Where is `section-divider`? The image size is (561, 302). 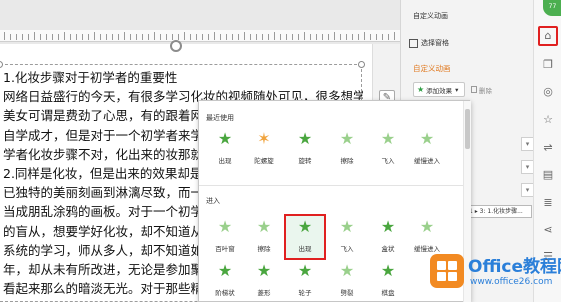
section-divider is located at coordinates (335, 185).